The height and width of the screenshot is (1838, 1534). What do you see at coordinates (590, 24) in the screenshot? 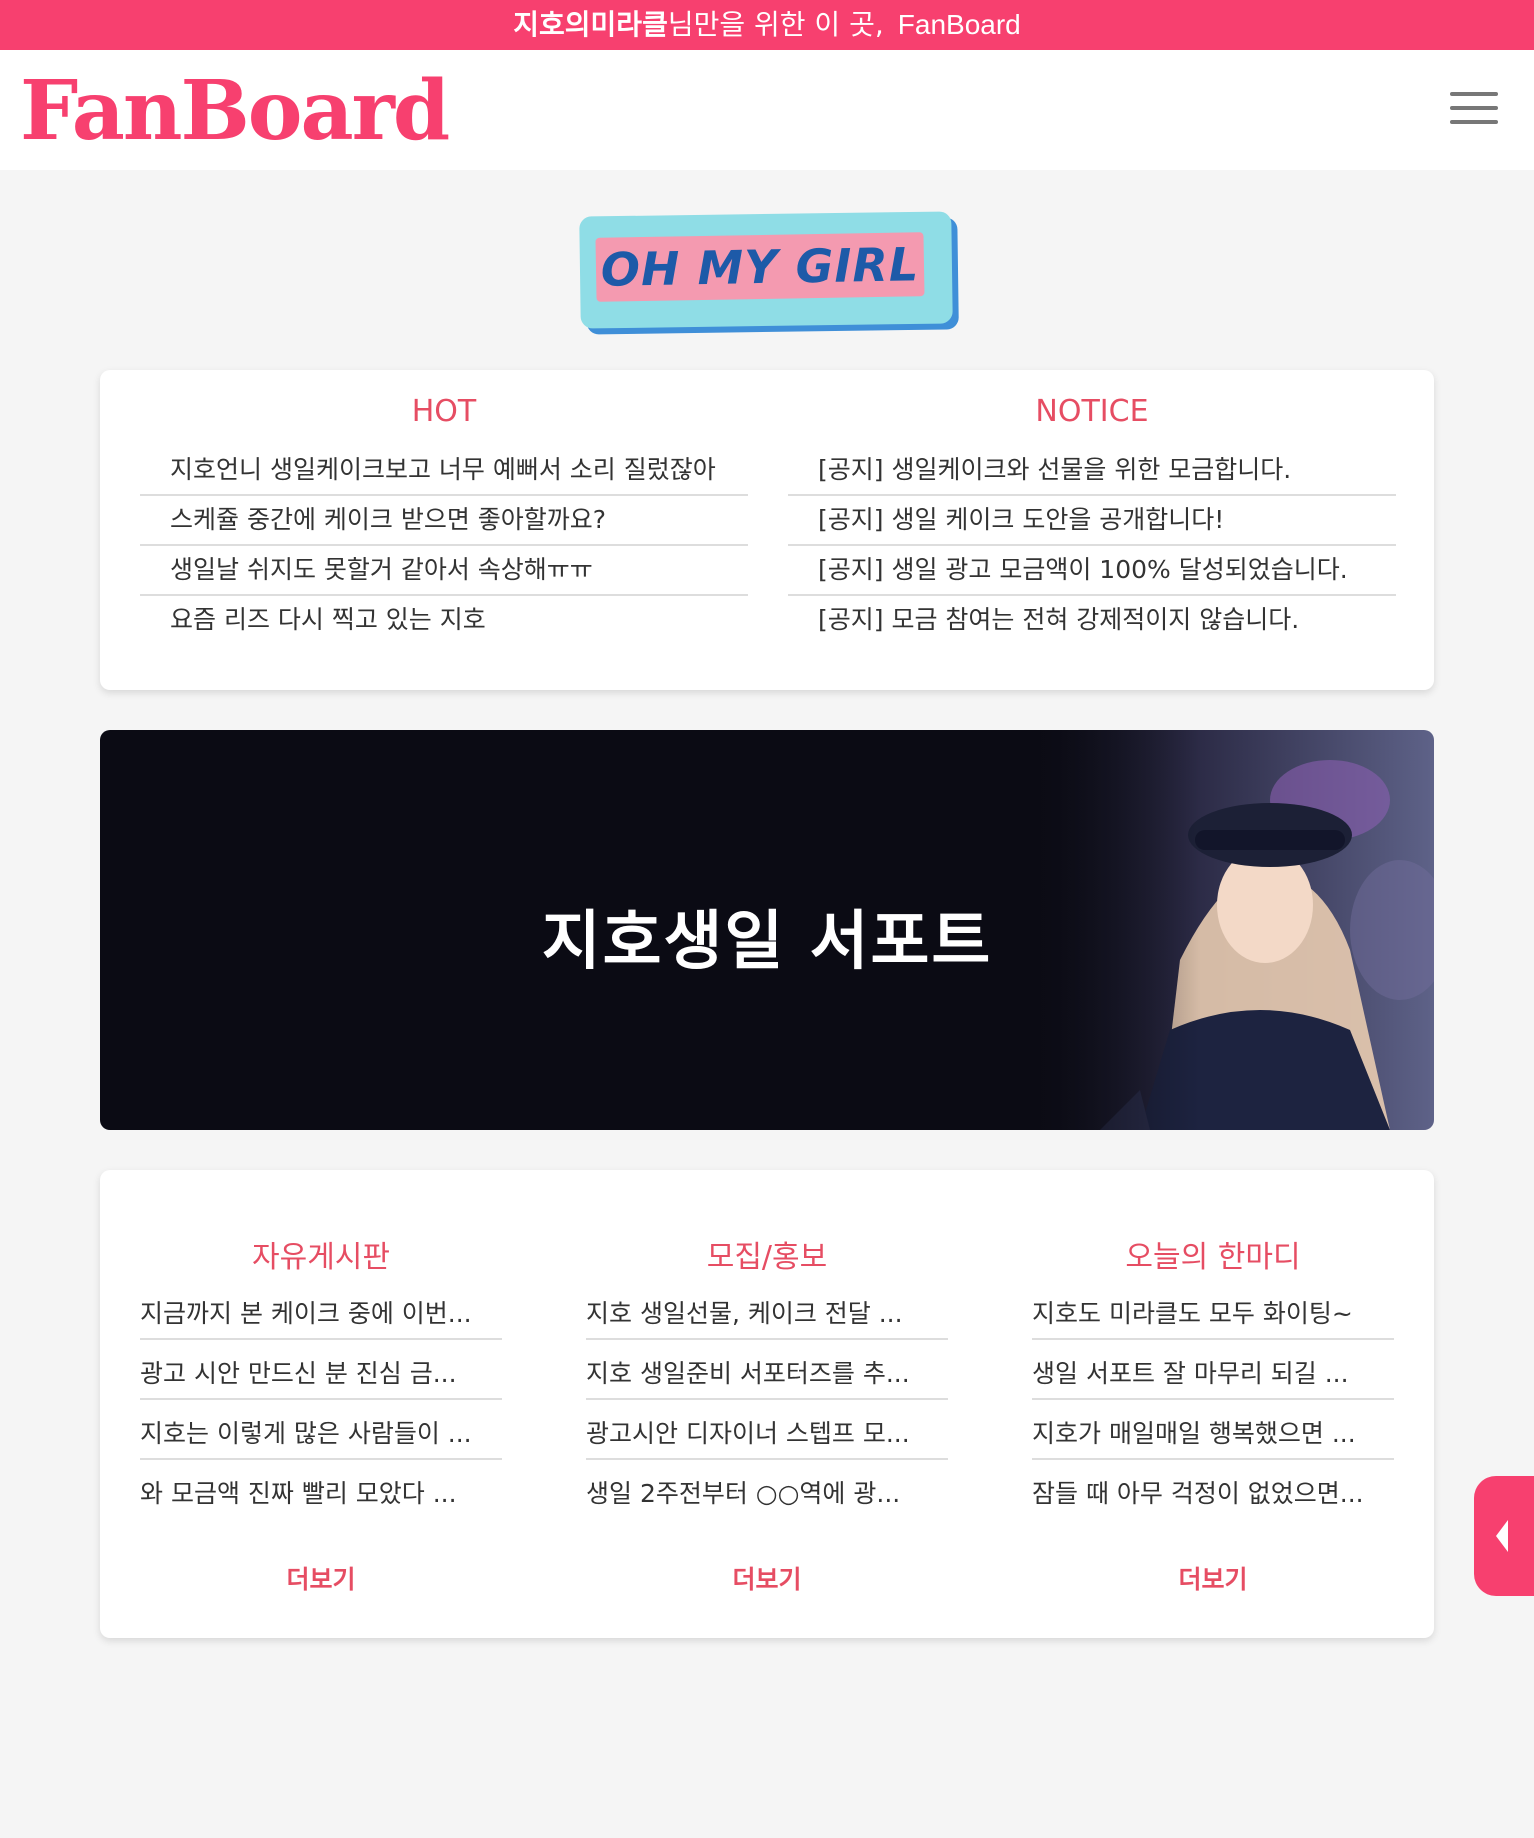
I see `fandom-name: 지호의미라클` at bounding box center [590, 24].